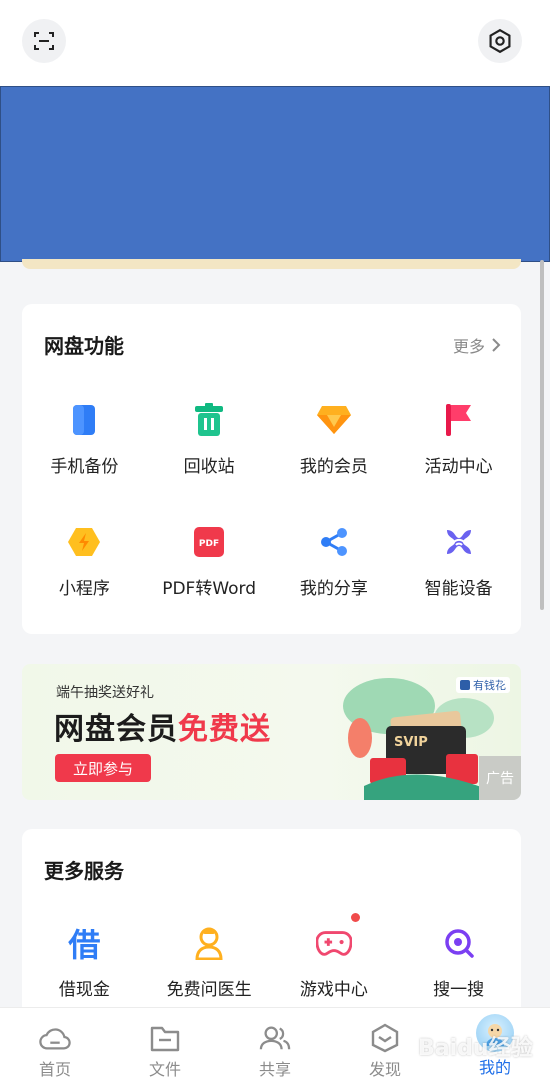 The image size is (550, 1084). I want to click on feature-label: 智能设备, so click(458, 589).